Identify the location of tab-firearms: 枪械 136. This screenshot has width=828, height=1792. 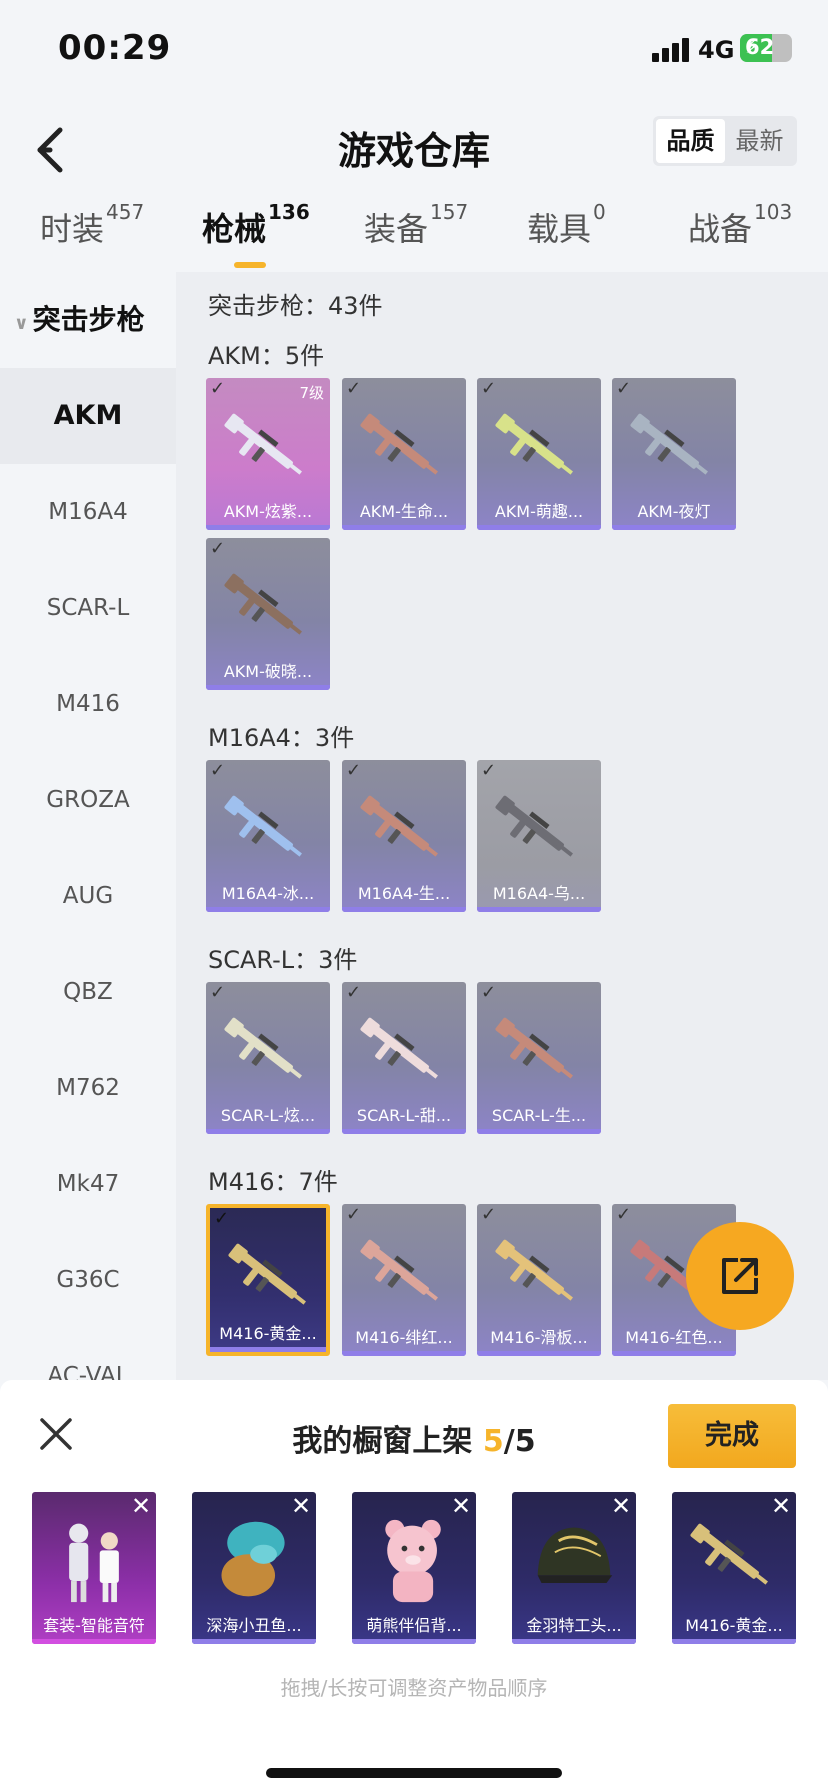
(256, 234).